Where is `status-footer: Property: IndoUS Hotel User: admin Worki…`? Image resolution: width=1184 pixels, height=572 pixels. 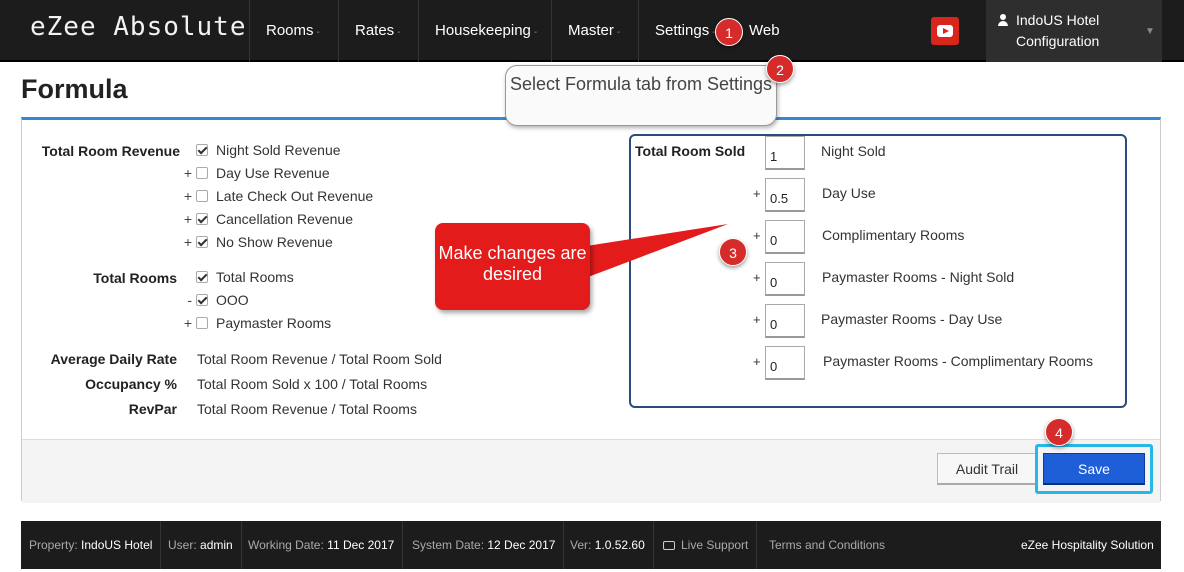 status-footer: Property: IndoUS Hotel User: admin Worki… is located at coordinates (591, 545).